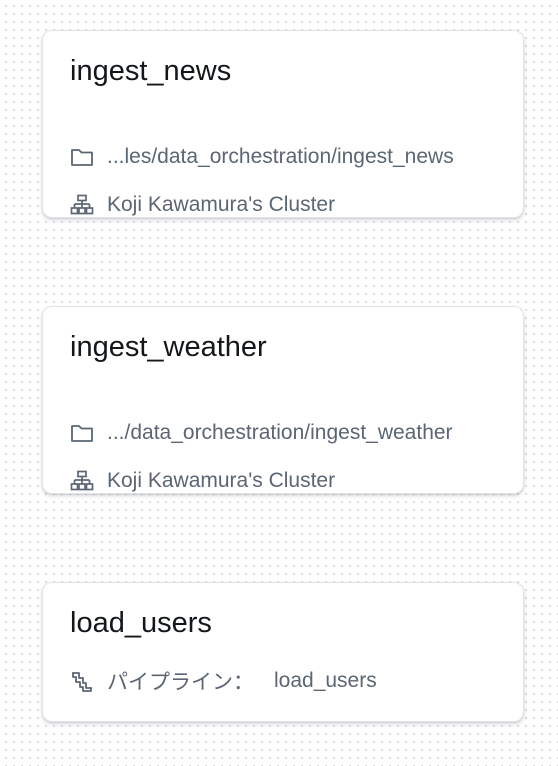 The image size is (558, 766). What do you see at coordinates (280, 432) in the screenshot?
I see `notebook-path-text: .../data_orchestration/ingest_weather` at bounding box center [280, 432].